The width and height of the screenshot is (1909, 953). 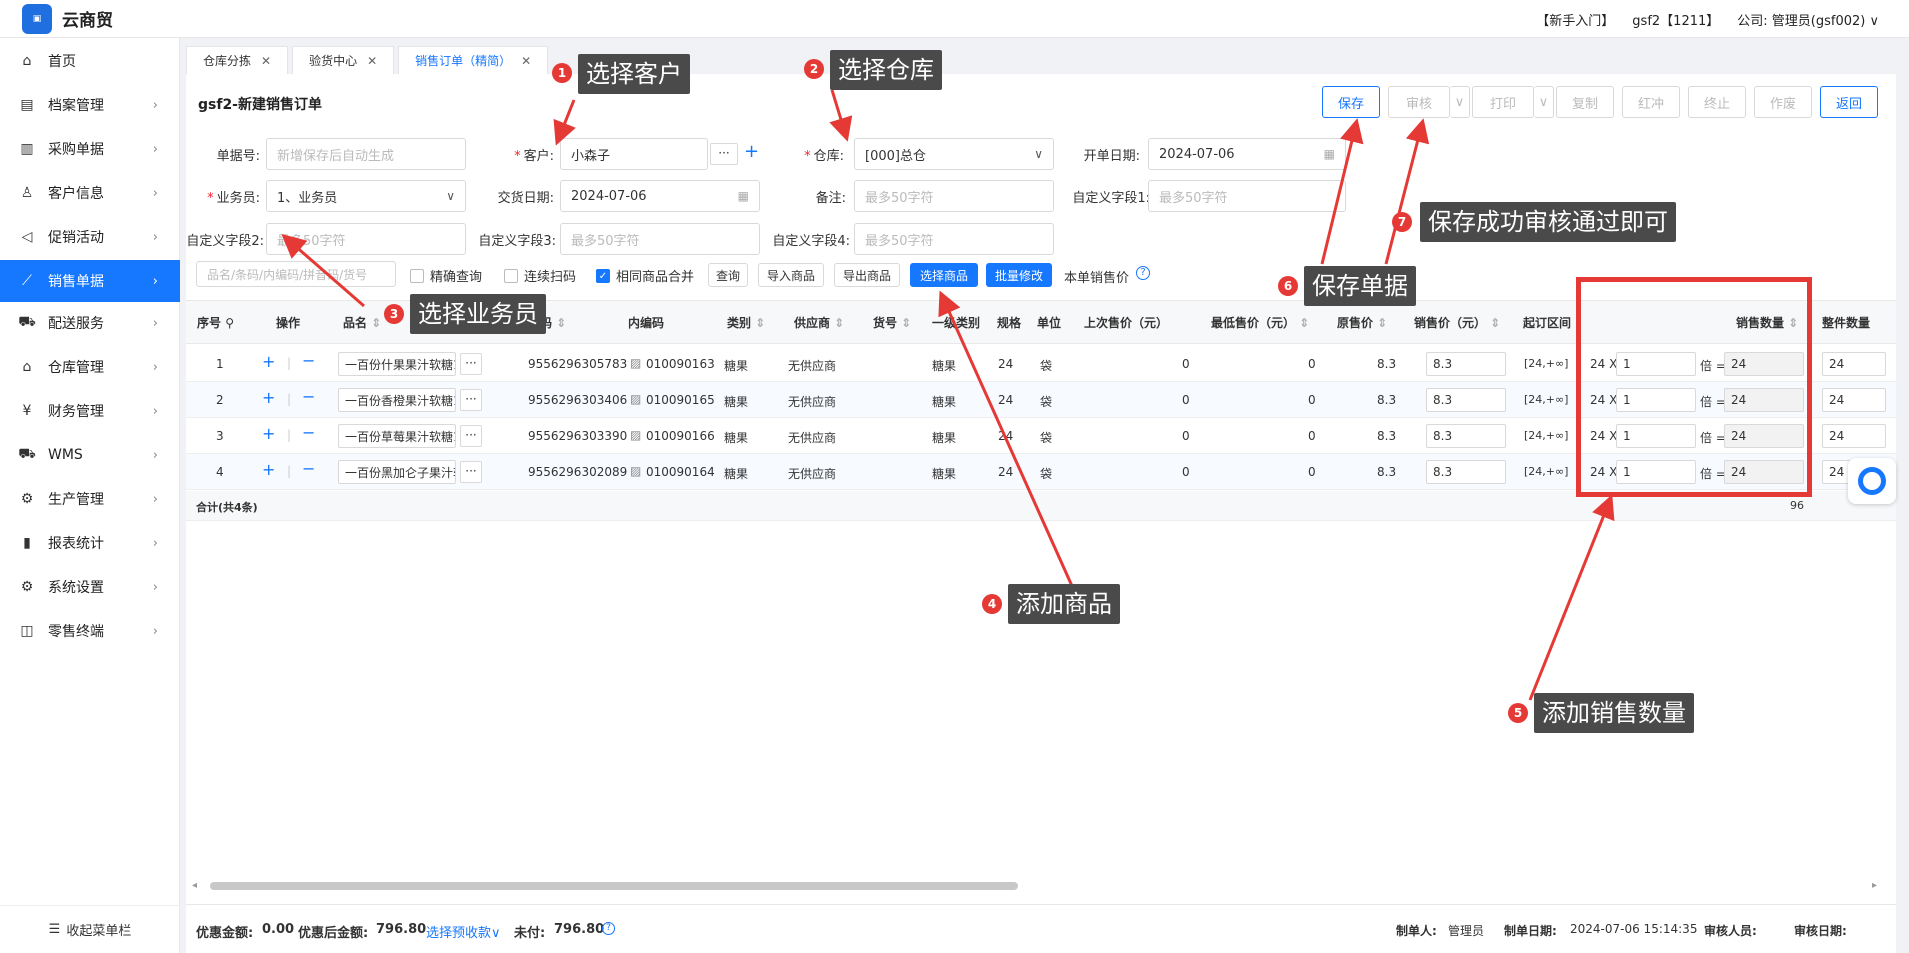 What do you see at coordinates (90, 543) in the screenshot?
I see `sidebar-item-report: ▮ 报表统计 ›` at bounding box center [90, 543].